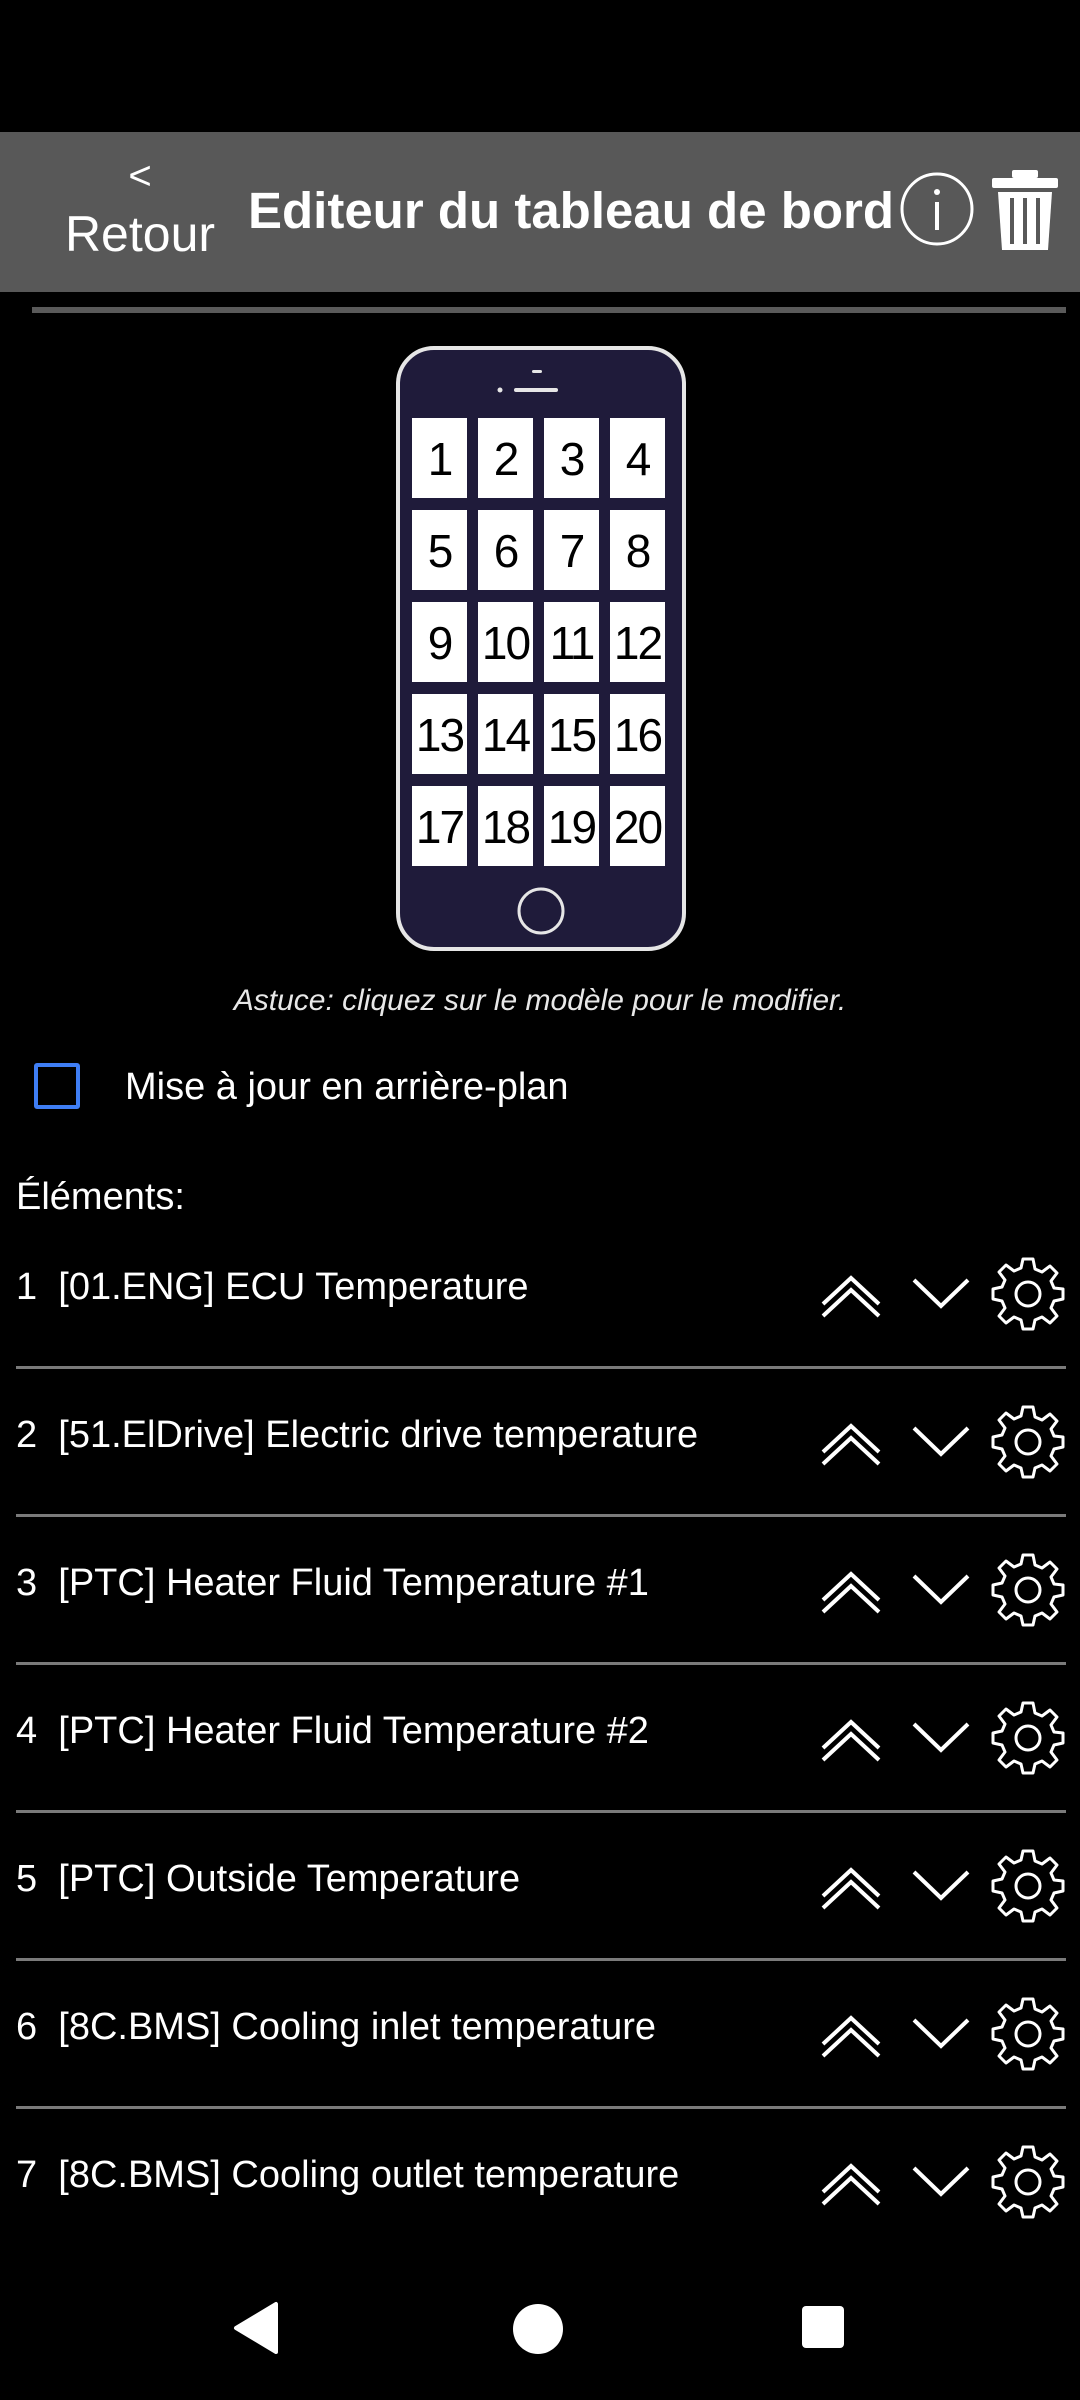 The image size is (1080, 2400). Describe the element at coordinates (27, 1435) in the screenshot. I see `item-number: 2` at that location.